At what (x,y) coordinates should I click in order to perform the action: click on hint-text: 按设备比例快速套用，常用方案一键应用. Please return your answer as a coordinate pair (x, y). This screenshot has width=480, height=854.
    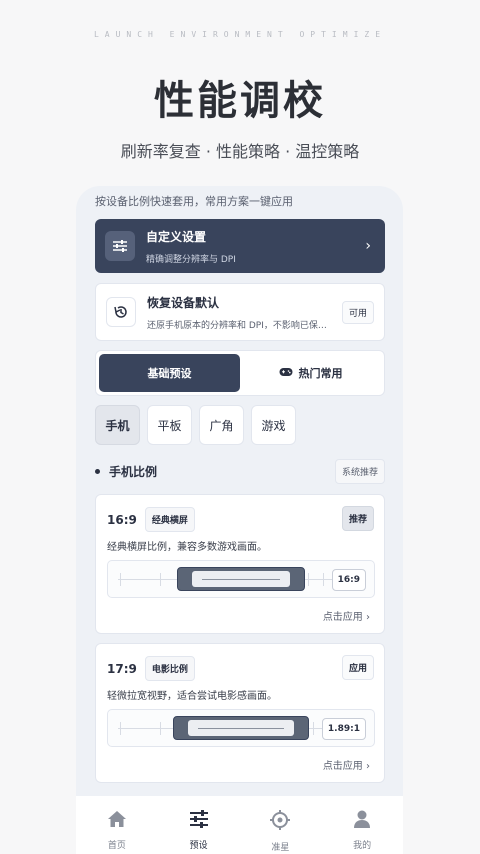
    Looking at the image, I should click on (194, 201).